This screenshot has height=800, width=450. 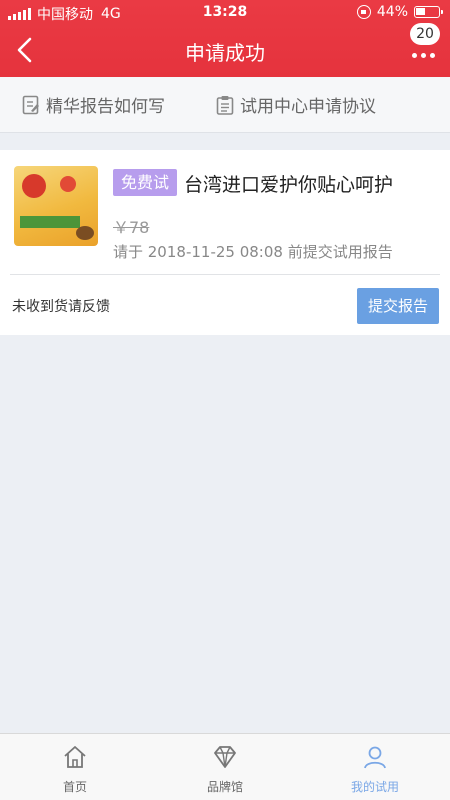 I want to click on tab-brands: 品牌馆, so click(x=225, y=767).